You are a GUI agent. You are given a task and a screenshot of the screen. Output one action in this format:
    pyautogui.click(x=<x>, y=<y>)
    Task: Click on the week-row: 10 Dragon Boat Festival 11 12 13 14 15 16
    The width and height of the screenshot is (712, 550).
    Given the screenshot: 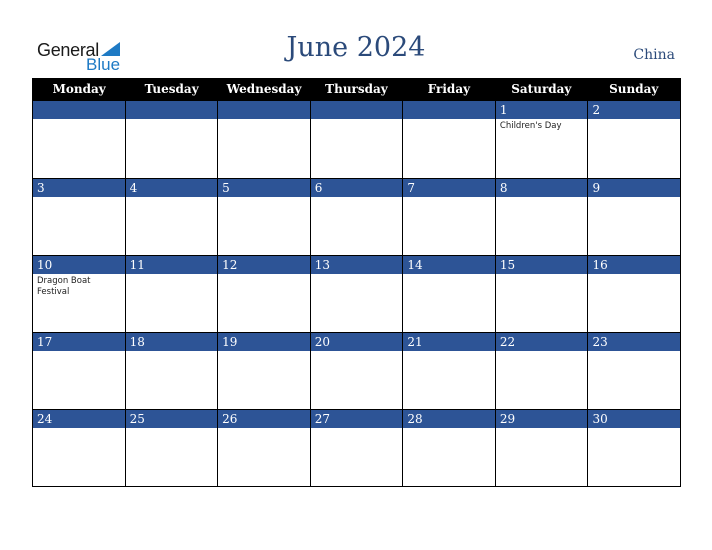 What is the action you would take?
    pyautogui.click(x=357, y=293)
    